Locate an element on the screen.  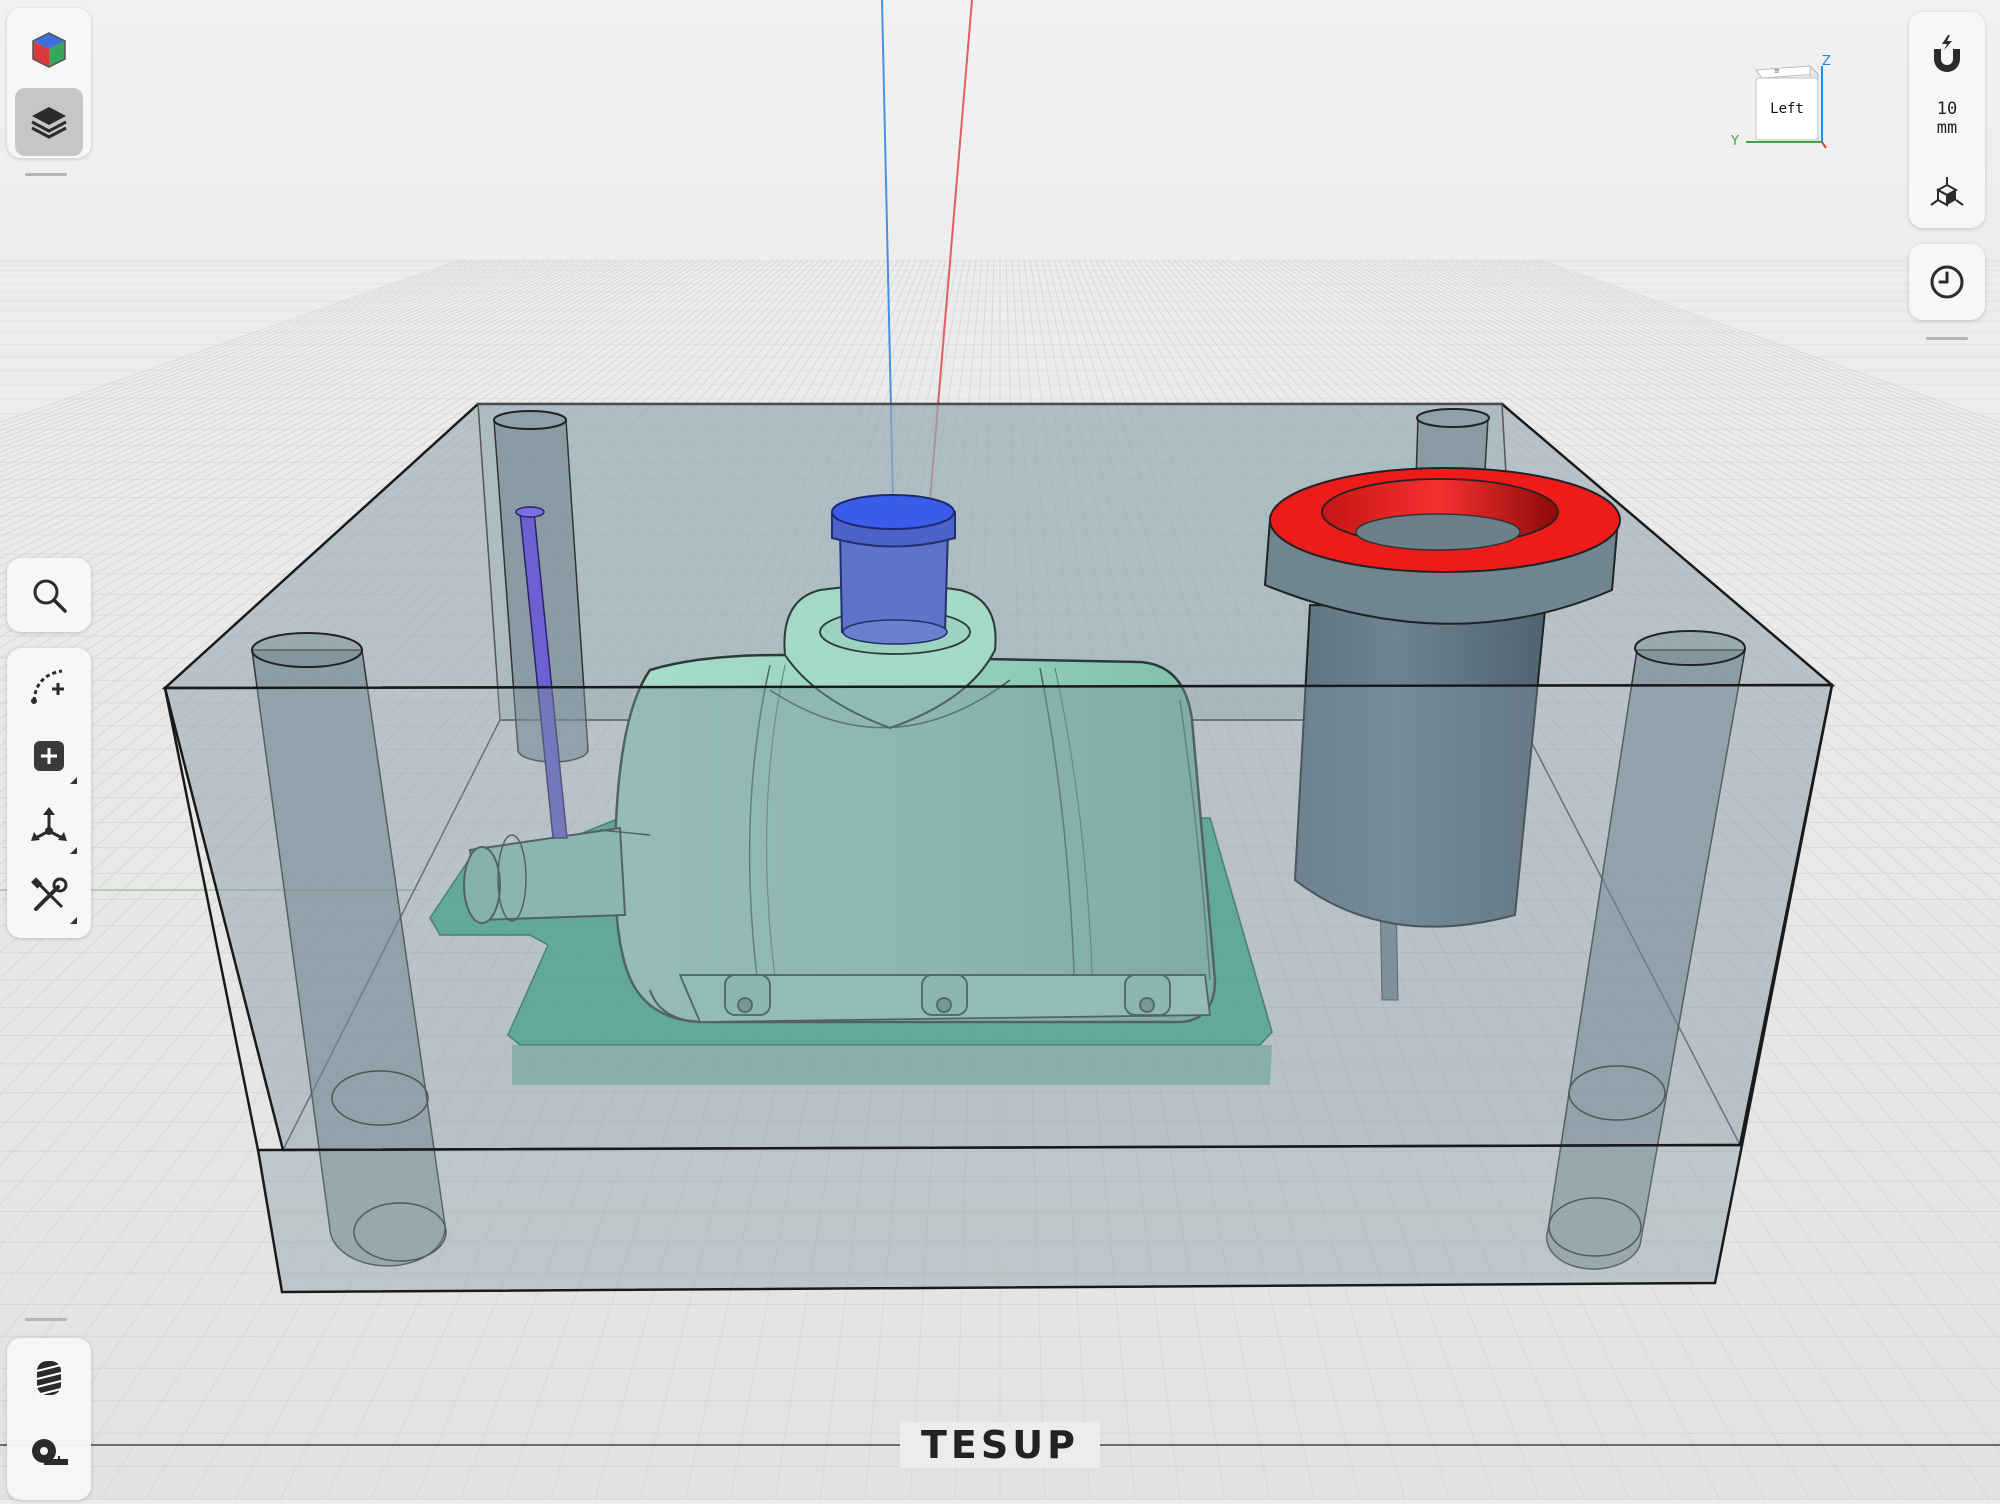
measure-tape-button is located at coordinates (49, 1450).